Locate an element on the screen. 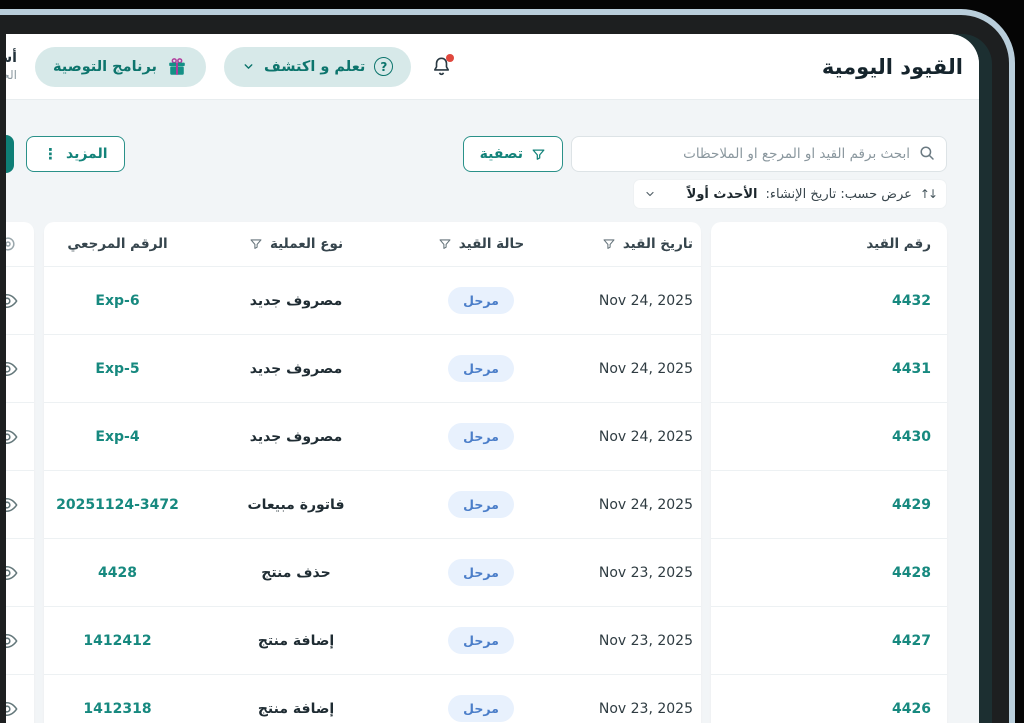  learn-discover-button: ? تعلم و اكتشف is located at coordinates (317, 66).